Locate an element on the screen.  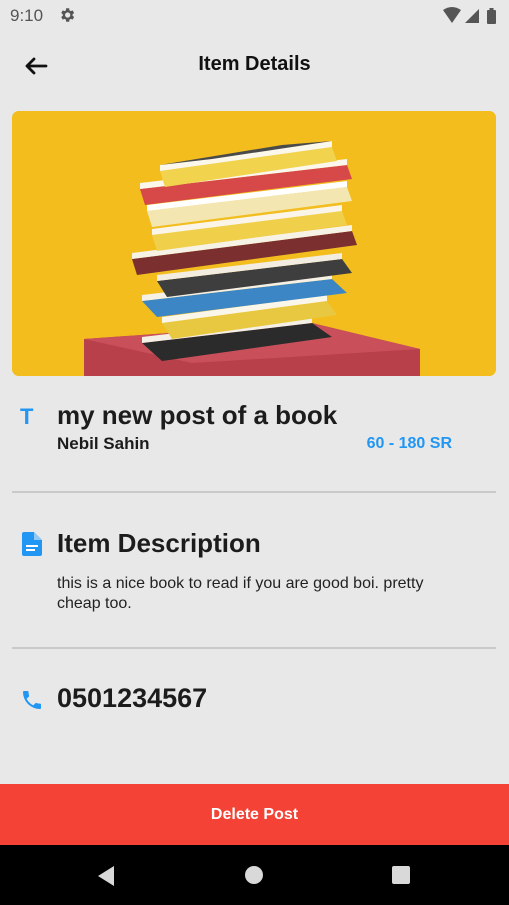
battery-icon is located at coordinates (491, 16).